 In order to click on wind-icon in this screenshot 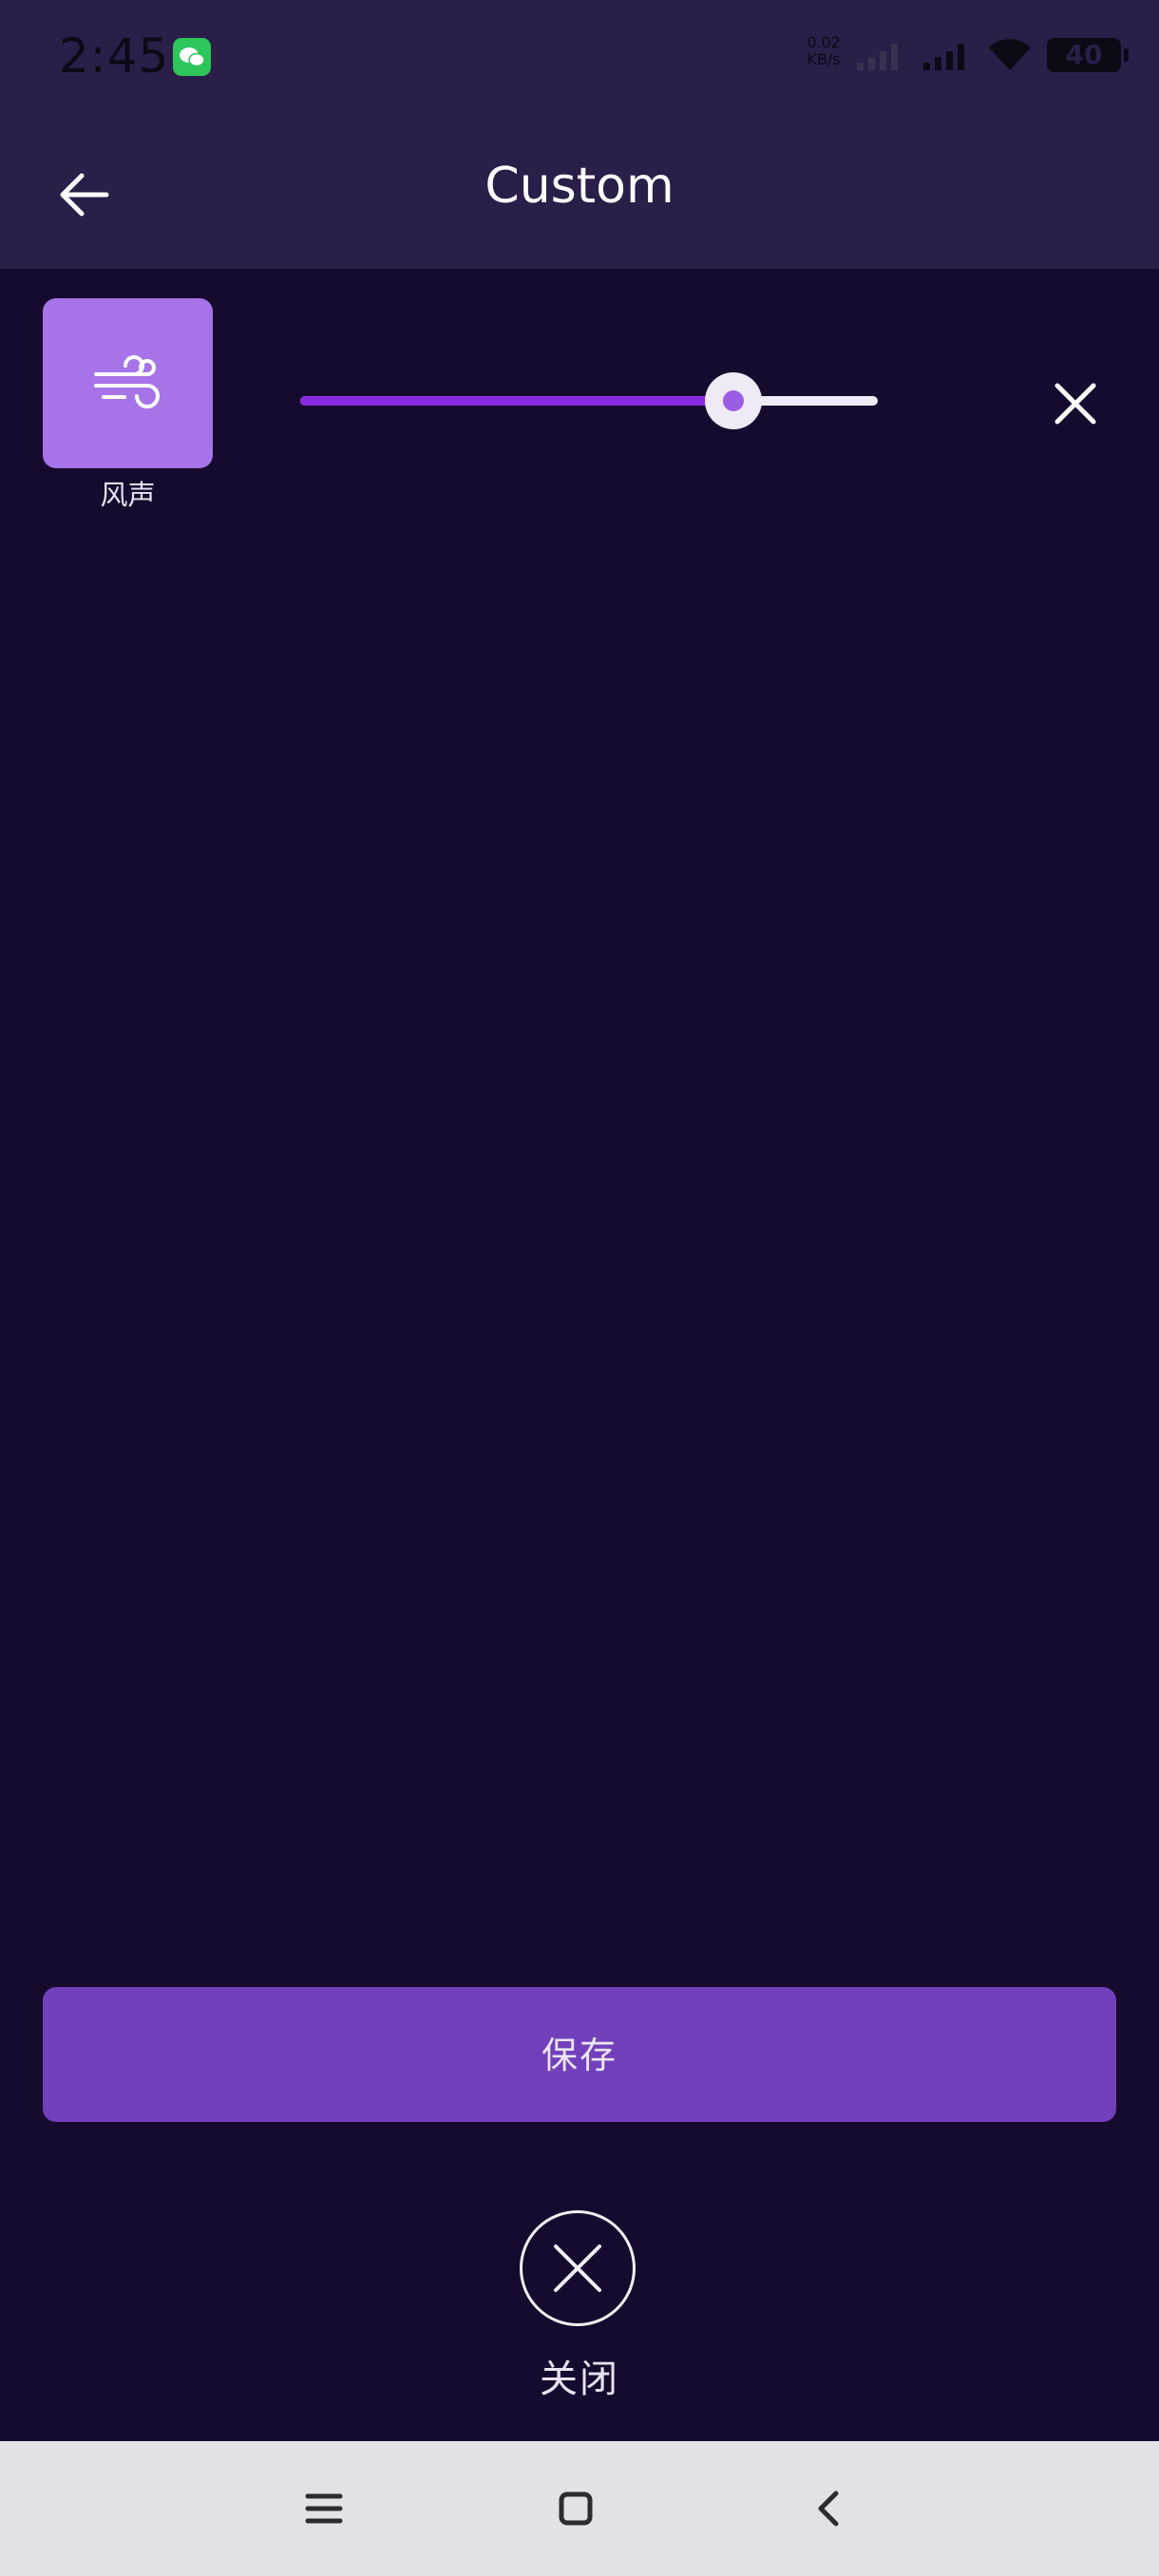, I will do `click(126, 381)`.